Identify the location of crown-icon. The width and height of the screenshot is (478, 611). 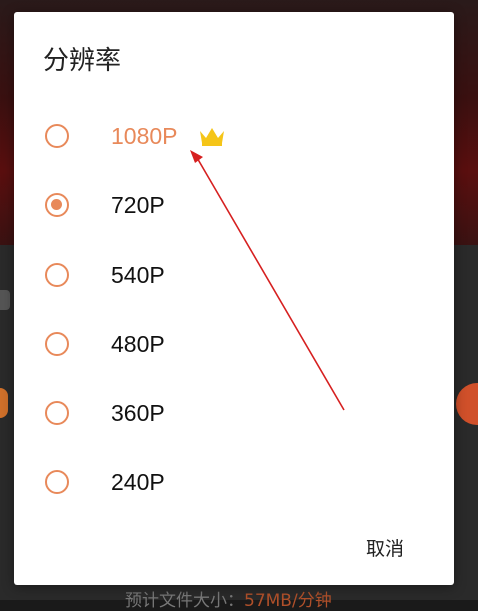
(212, 137).